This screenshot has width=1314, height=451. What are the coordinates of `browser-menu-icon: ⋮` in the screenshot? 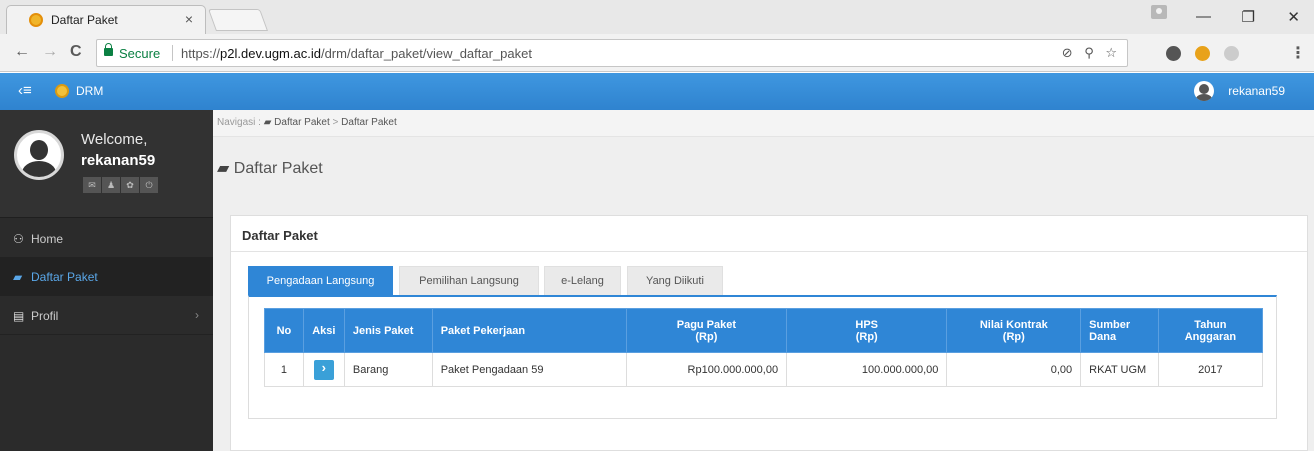 It's located at (1298, 53).